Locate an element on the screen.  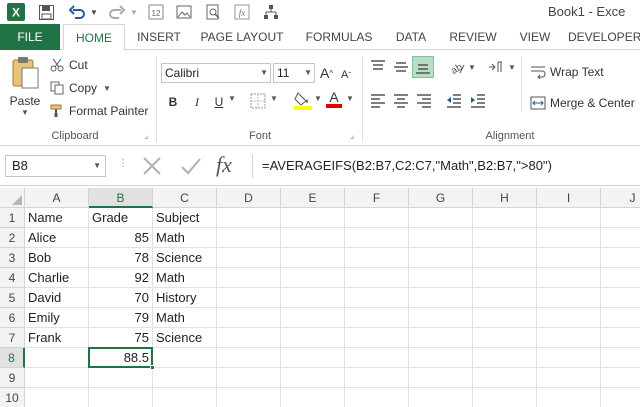
column-header-i: I is located at coordinates (569, 198).